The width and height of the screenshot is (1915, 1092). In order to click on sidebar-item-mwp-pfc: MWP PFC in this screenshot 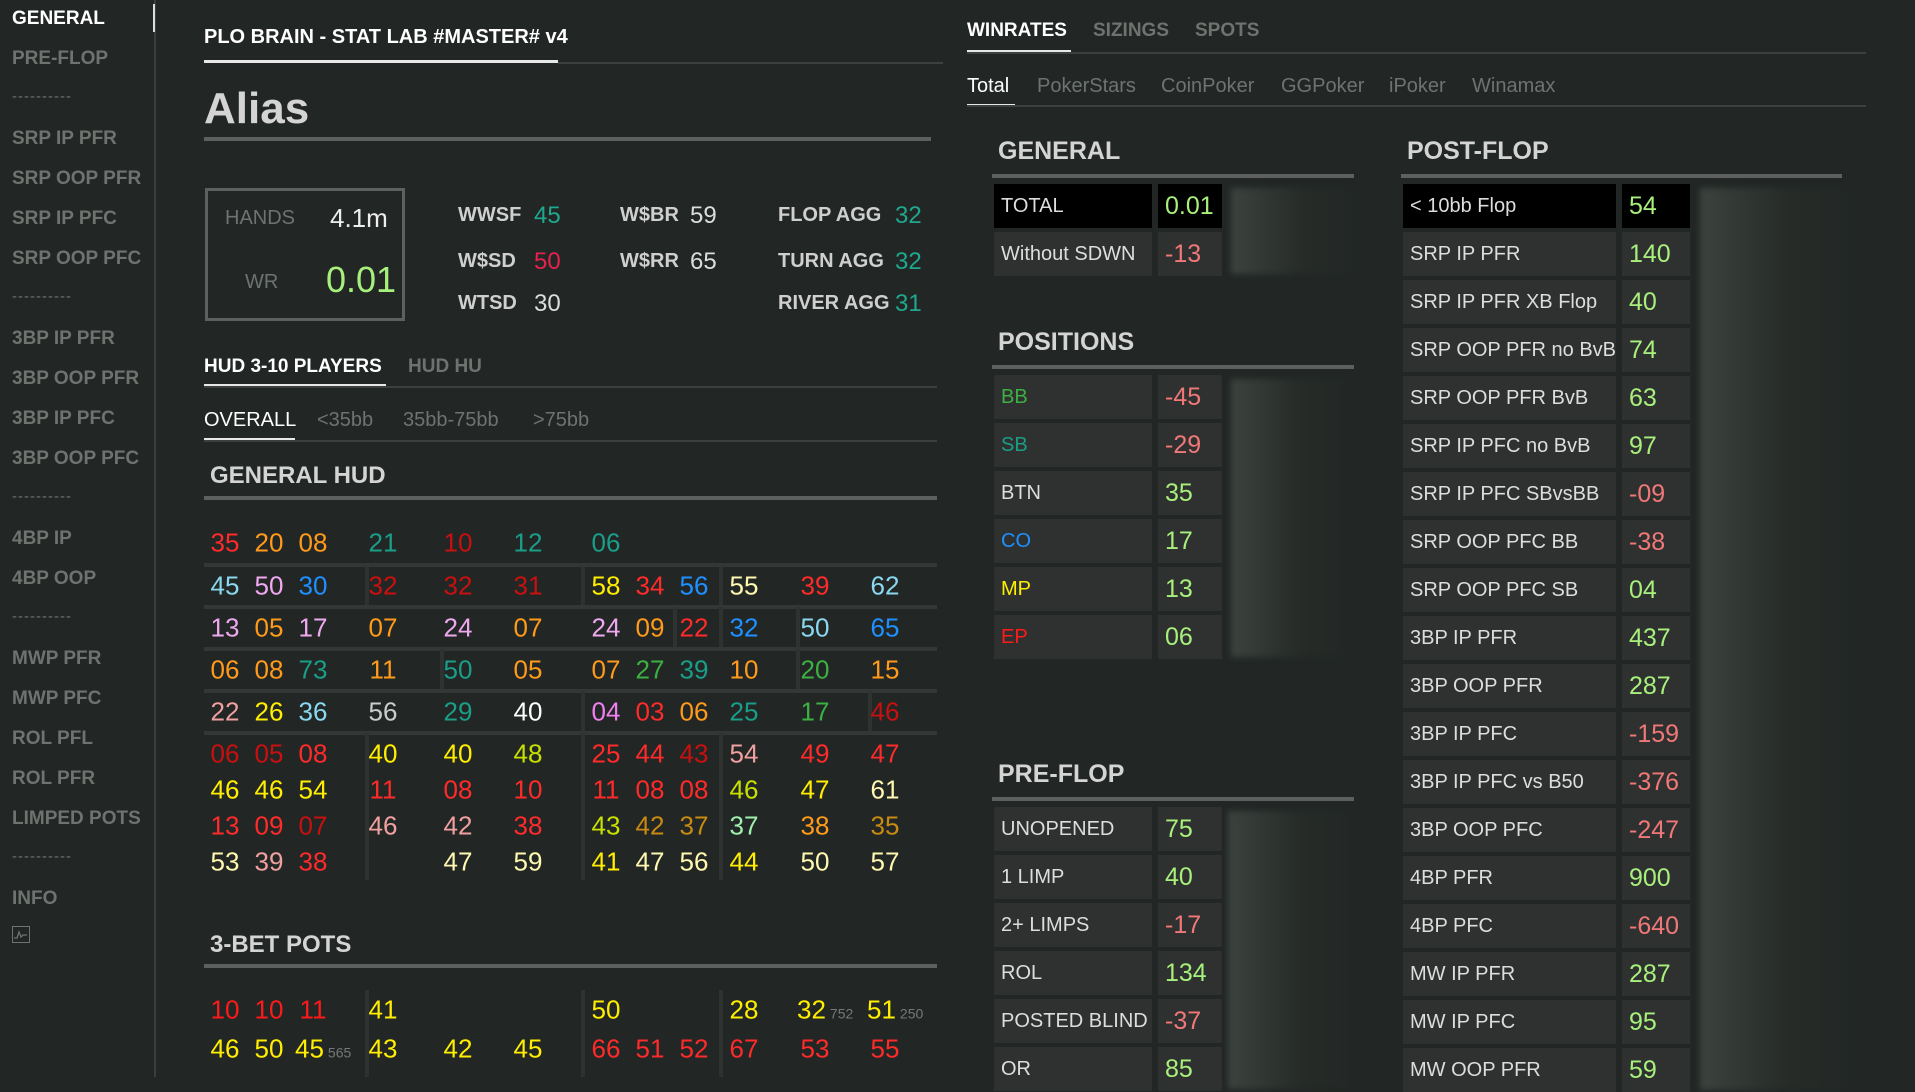, I will do `click(56, 699)`.